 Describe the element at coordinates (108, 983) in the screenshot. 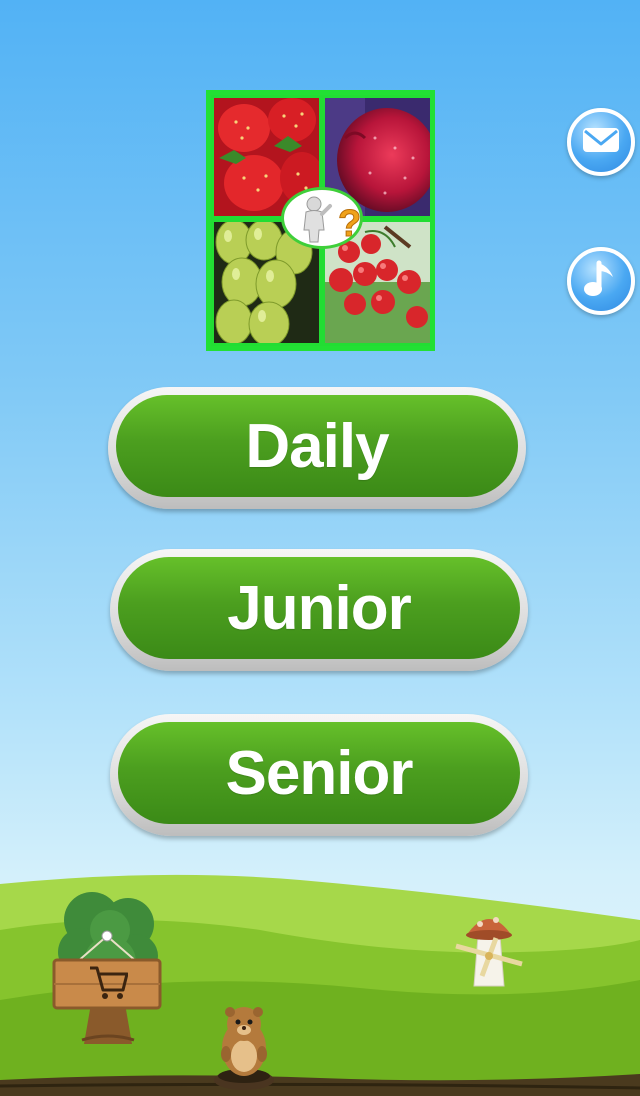

I see `shopping-cart-icon` at that location.